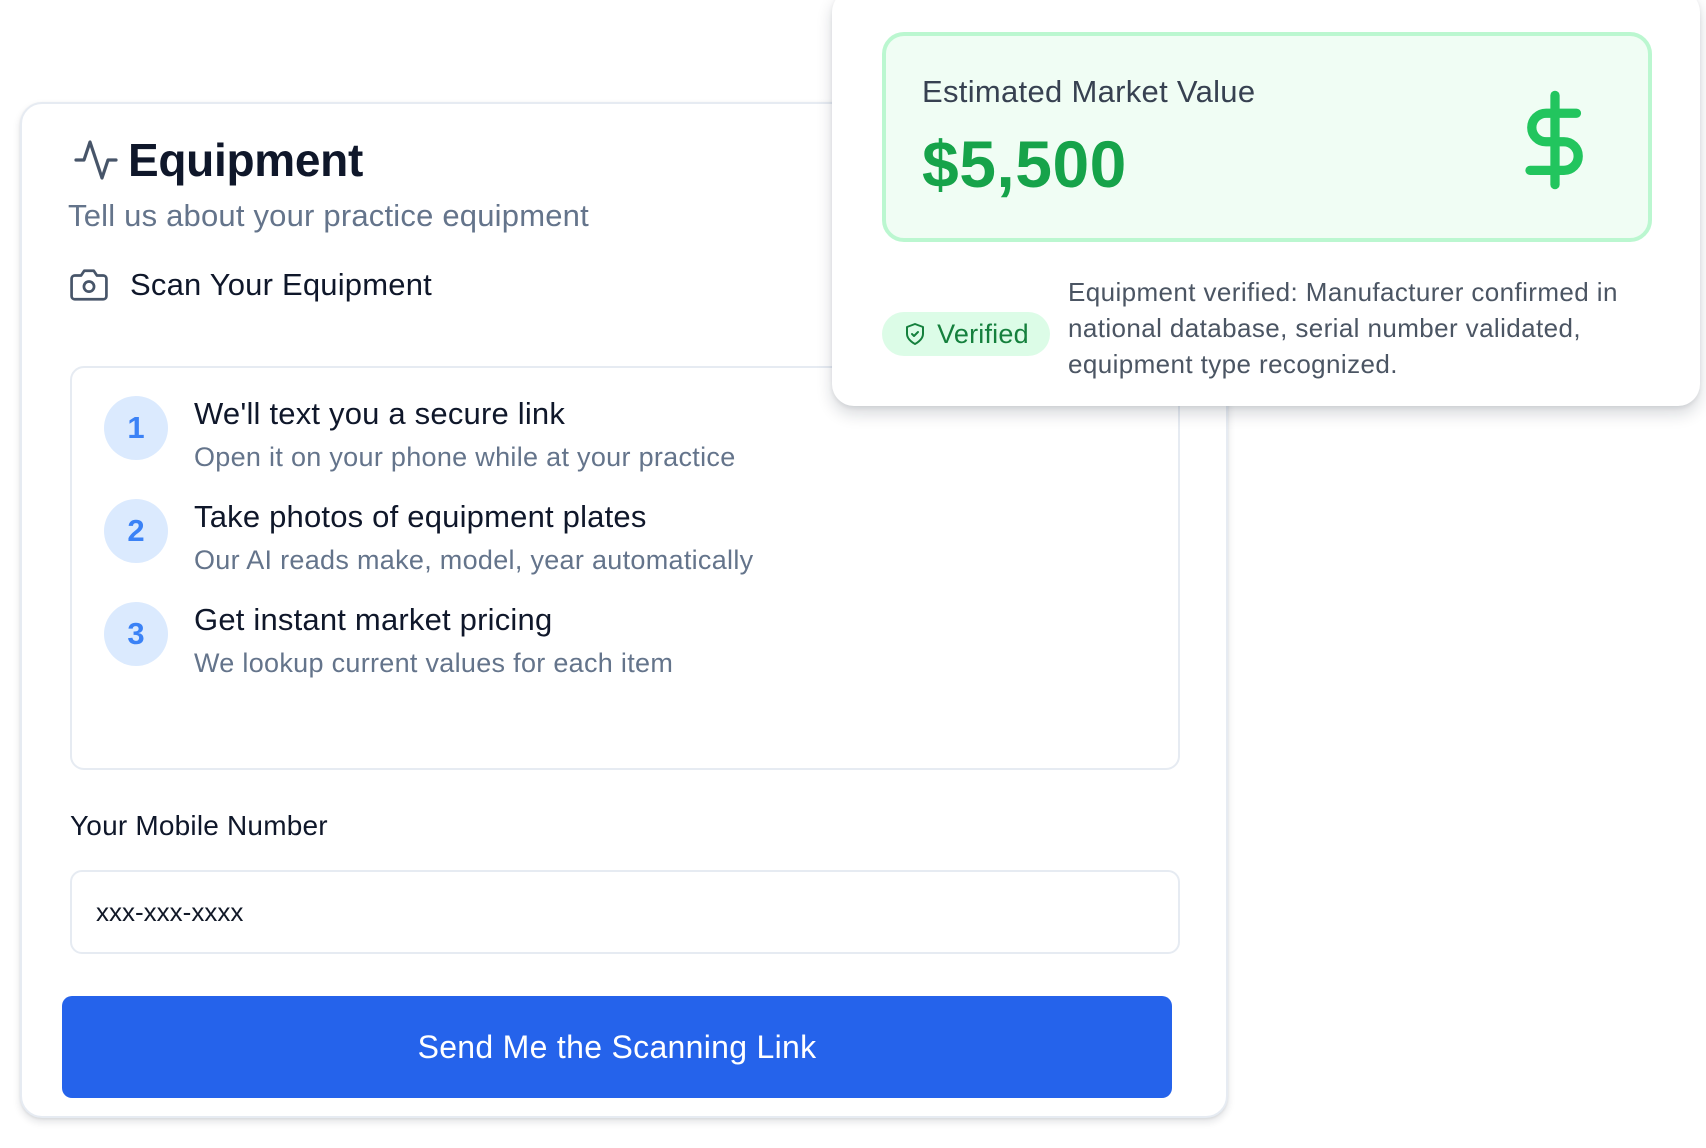  What do you see at coordinates (420, 516) in the screenshot?
I see `step-title: Take photos of equipment plates` at bounding box center [420, 516].